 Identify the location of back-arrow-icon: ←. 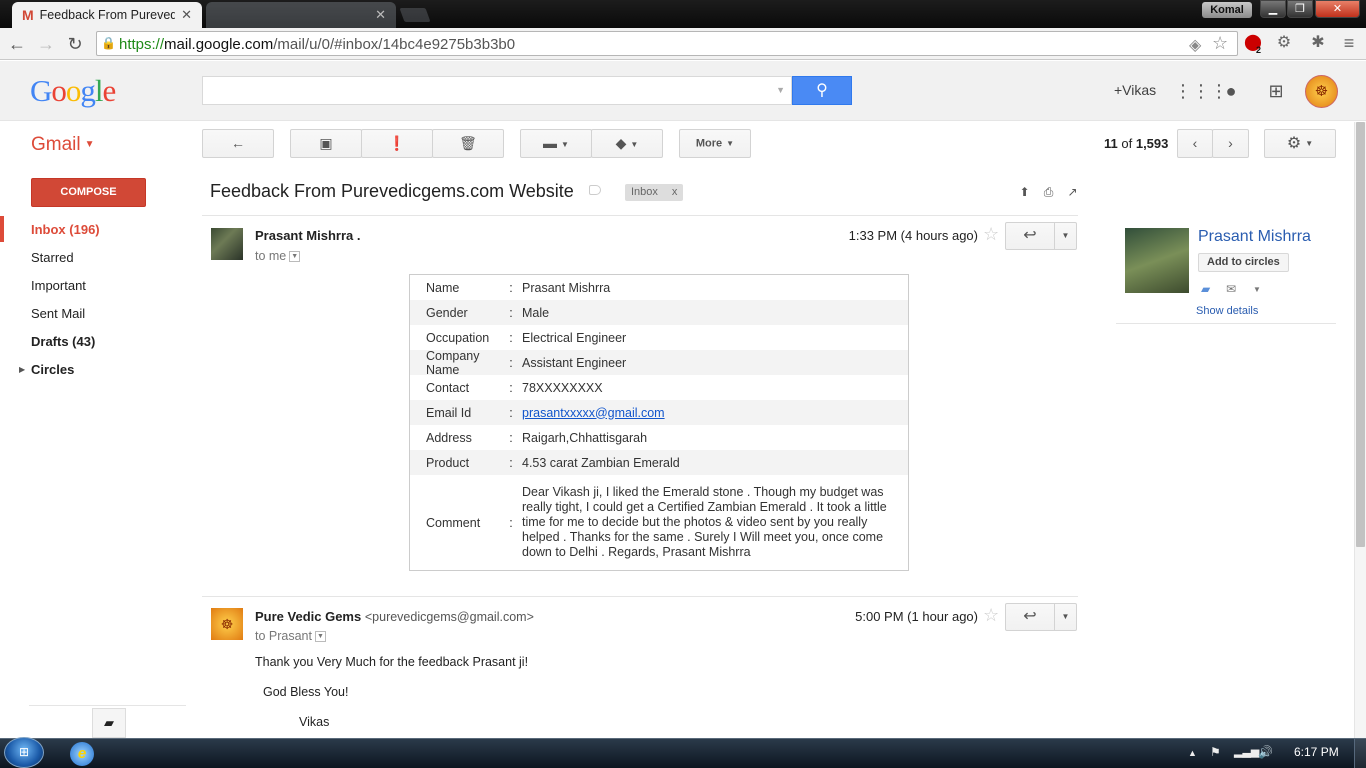
(17, 44).